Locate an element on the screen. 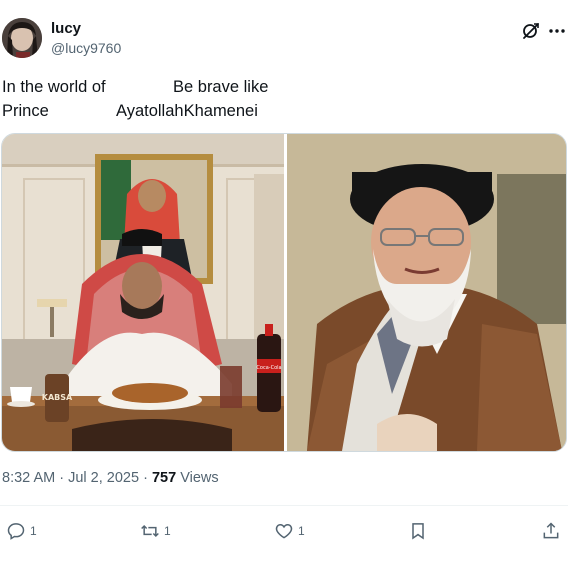 The image size is (568, 568). like-button: 1 is located at coordinates (289, 531).